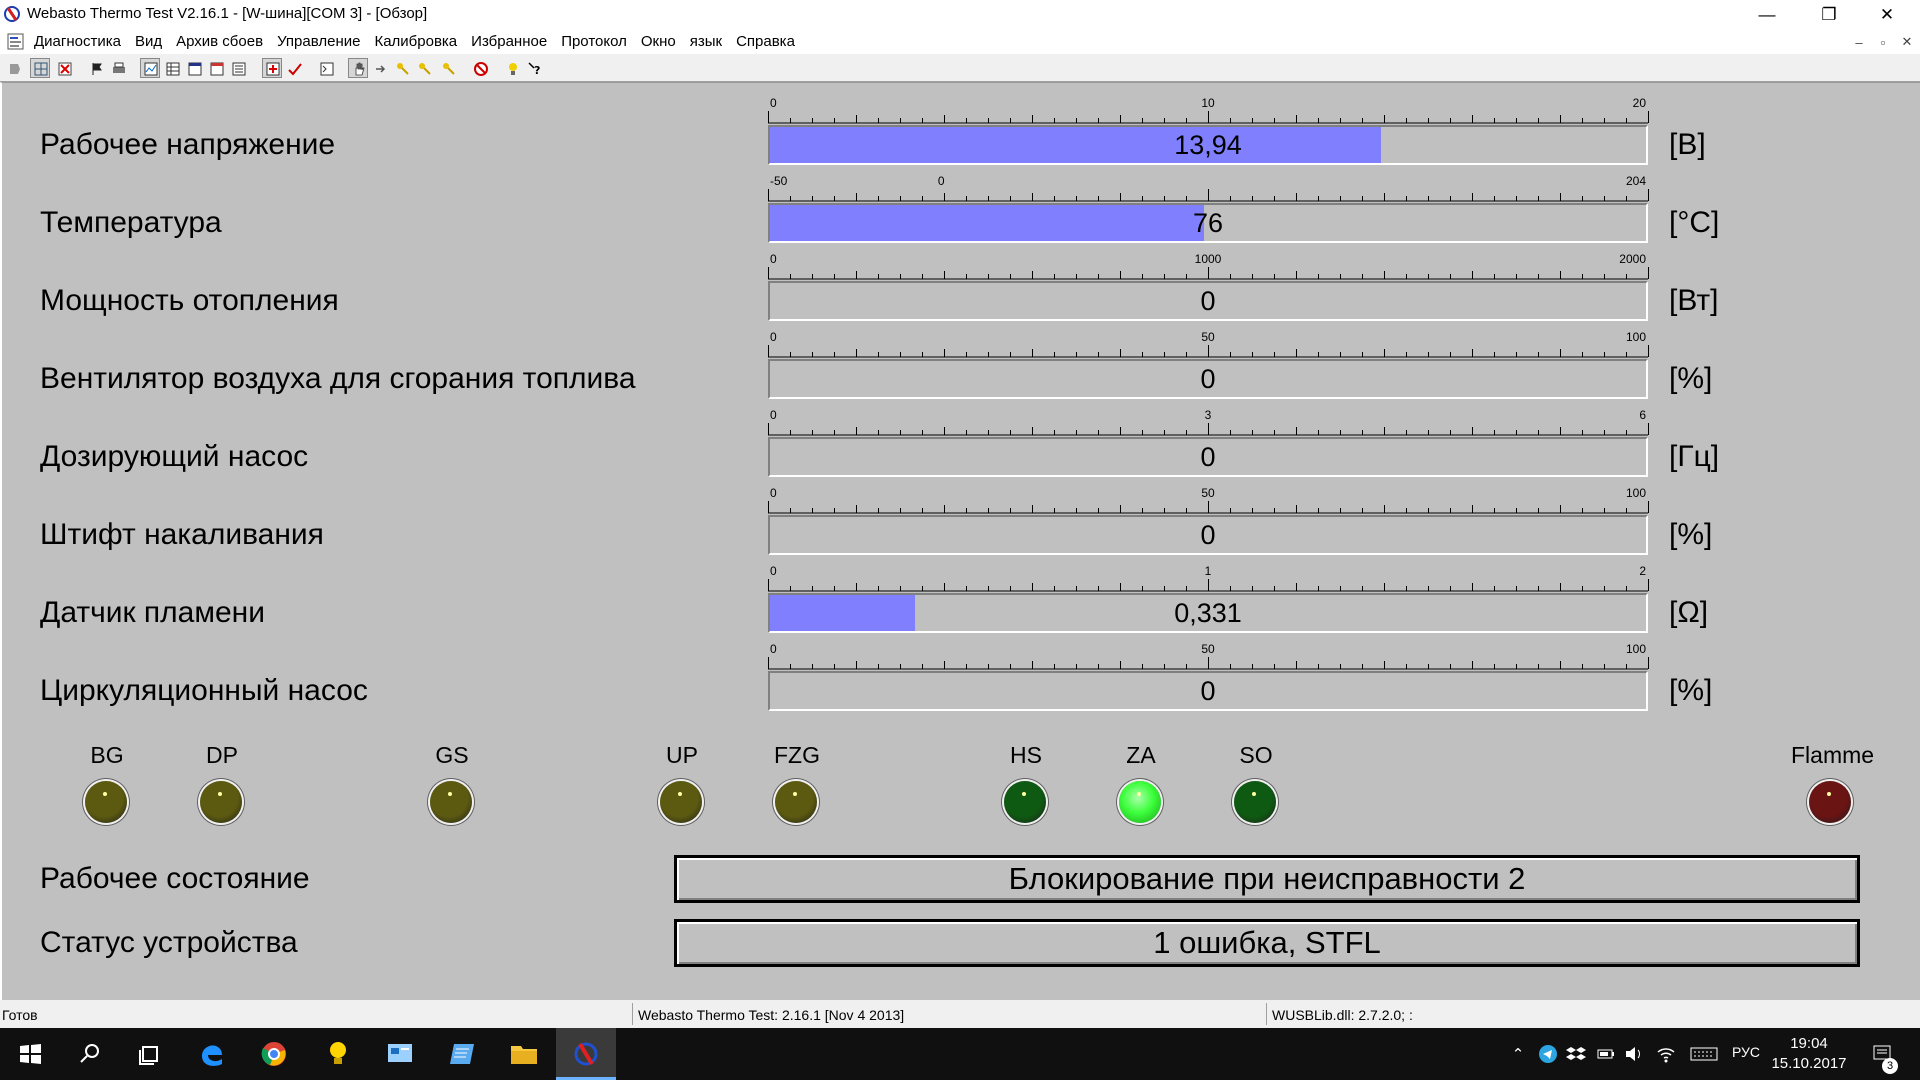 Image resolution: width=1920 pixels, height=1080 pixels. What do you see at coordinates (16, 41) in the screenshot?
I see `document-icon` at bounding box center [16, 41].